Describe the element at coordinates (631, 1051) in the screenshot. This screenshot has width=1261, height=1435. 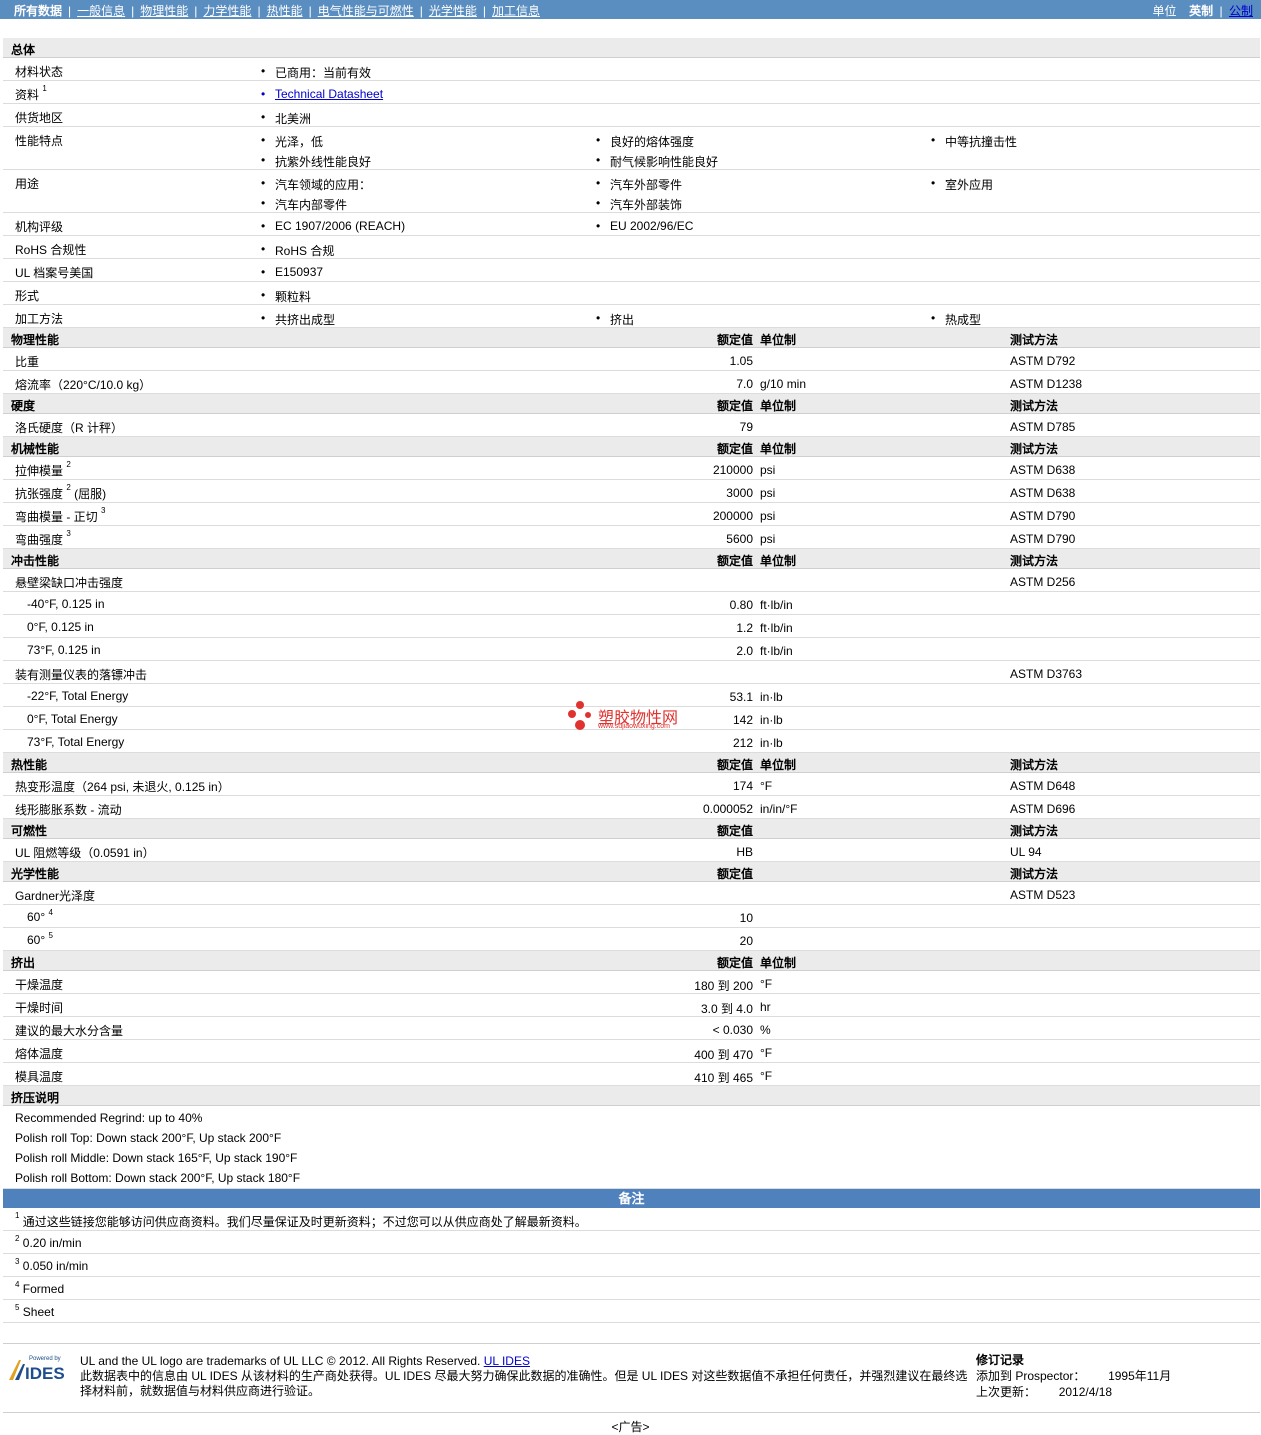
I see `property-row: 熔体温度 400 到 470 °F` at that location.